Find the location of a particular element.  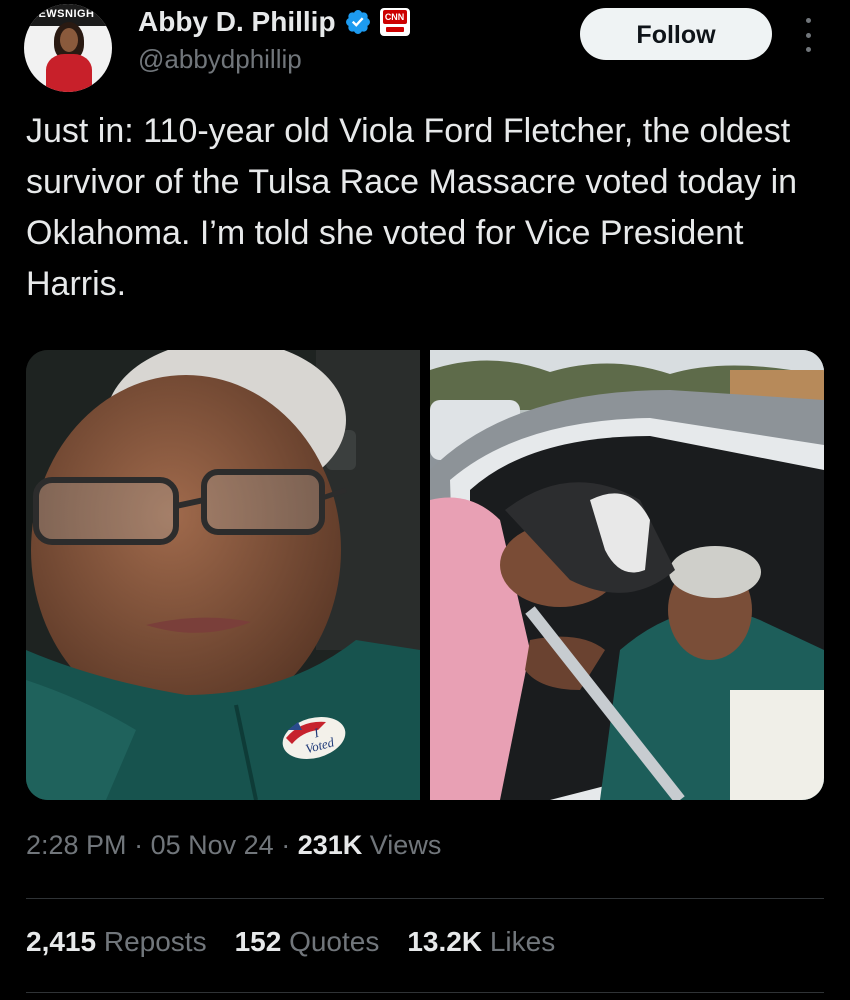

likes-count: 13.2K is located at coordinates (445, 941).